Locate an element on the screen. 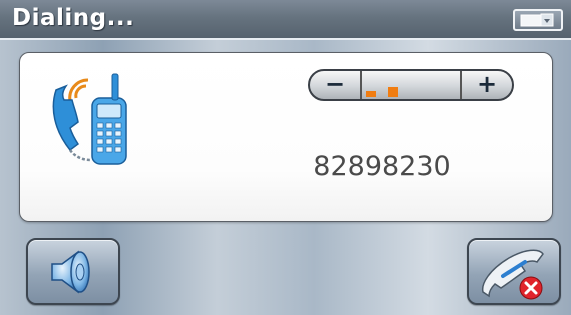  speaker-button is located at coordinates (73, 271).